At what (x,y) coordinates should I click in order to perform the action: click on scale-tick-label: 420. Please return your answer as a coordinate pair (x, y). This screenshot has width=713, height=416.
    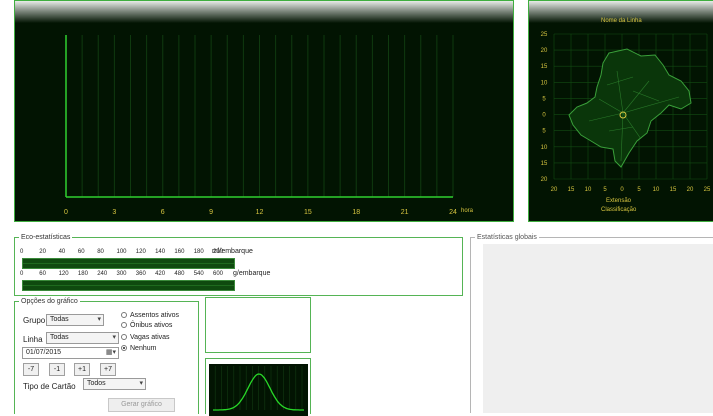
    Looking at the image, I should click on (160, 274).